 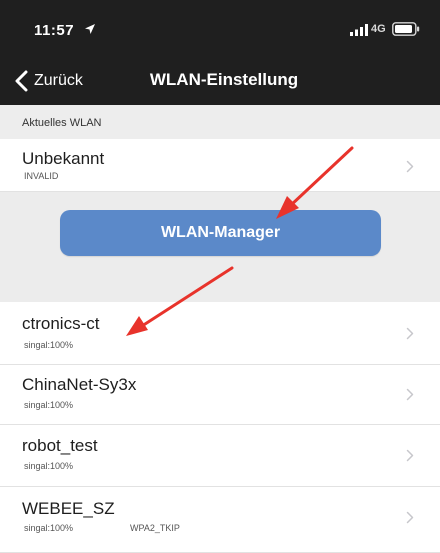 I want to click on network-ssid: ctronics-ct, so click(x=61, y=323).